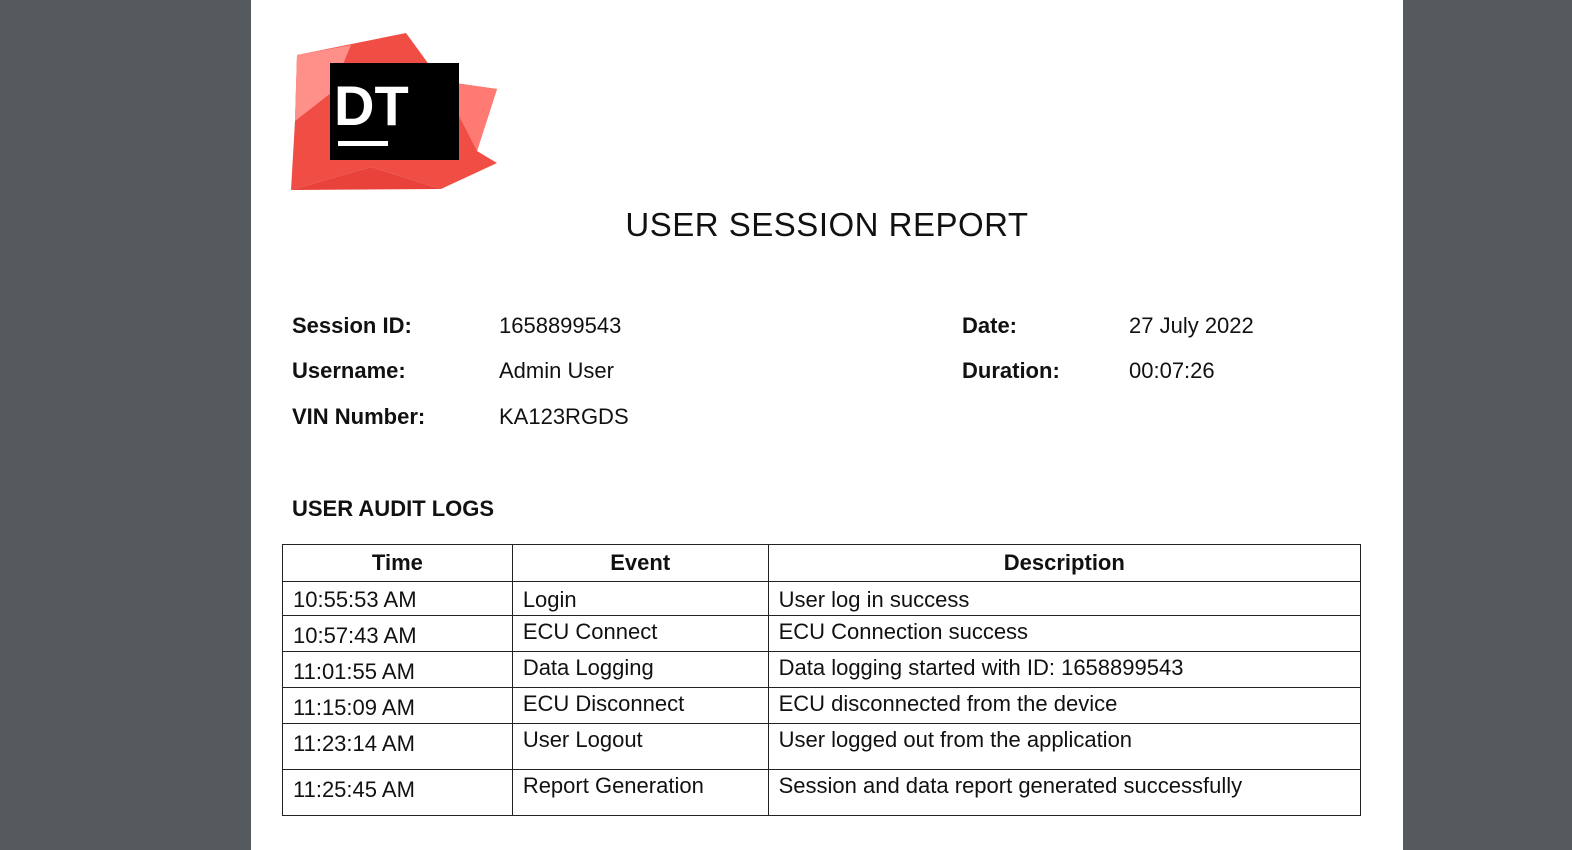  Describe the element at coordinates (397, 563) in the screenshot. I see `column-header-time: Time` at that location.